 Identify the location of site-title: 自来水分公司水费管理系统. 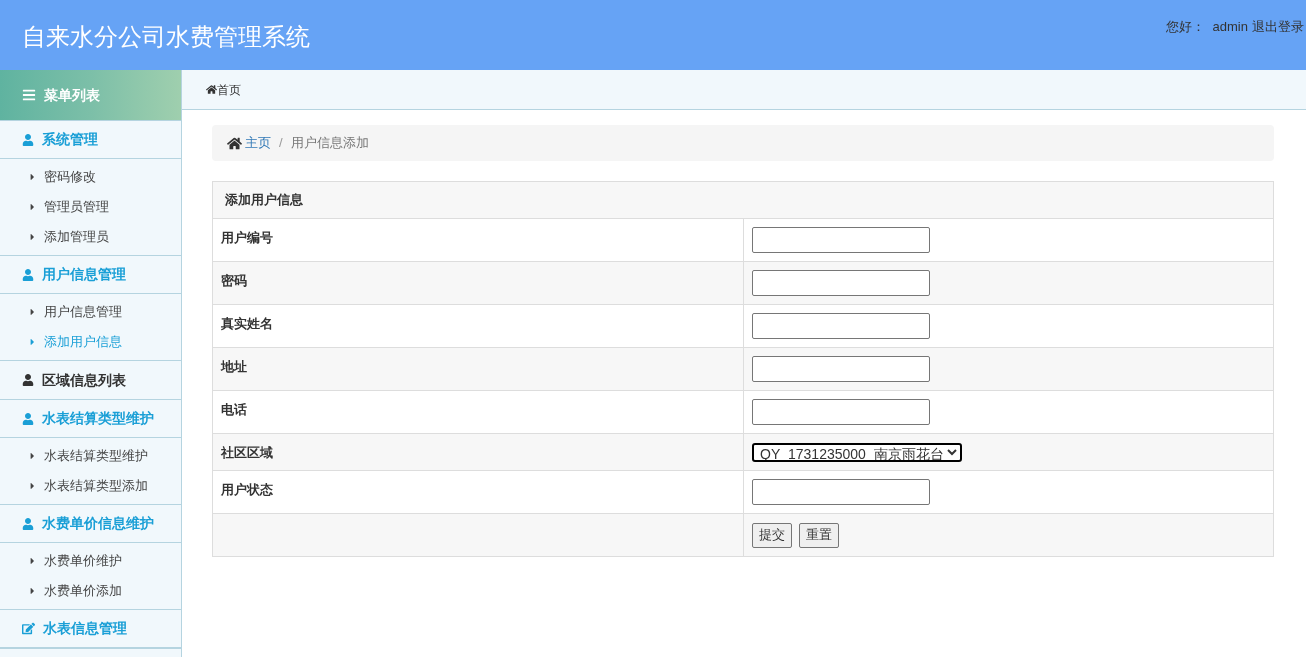
(166, 37).